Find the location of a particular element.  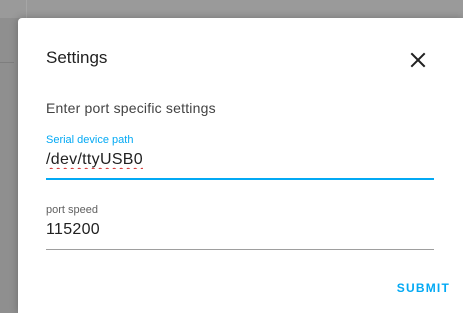

backdrop-toolbar is located at coordinates (231, 9).